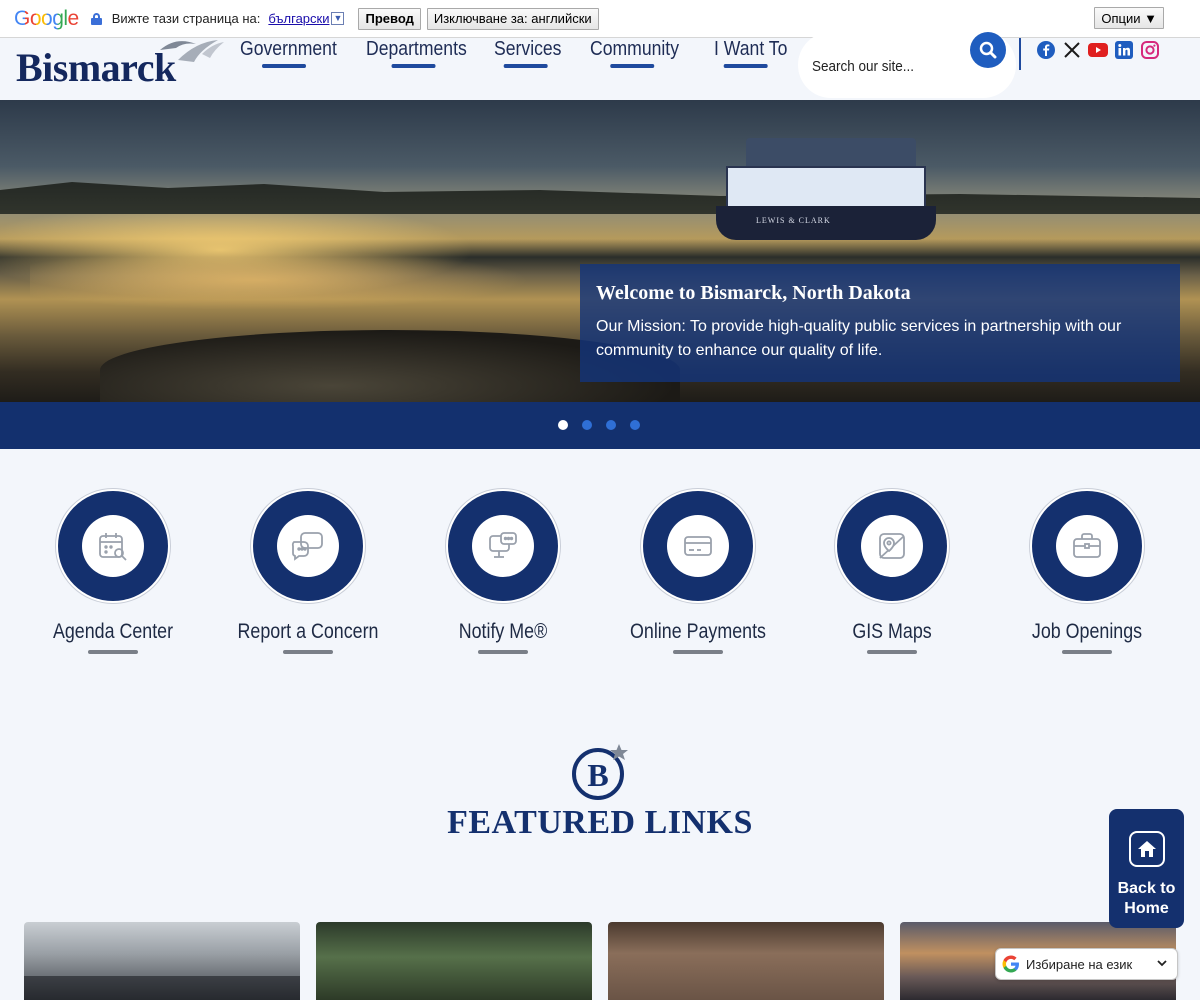  I want to click on translate-button: Превод, so click(389, 18).